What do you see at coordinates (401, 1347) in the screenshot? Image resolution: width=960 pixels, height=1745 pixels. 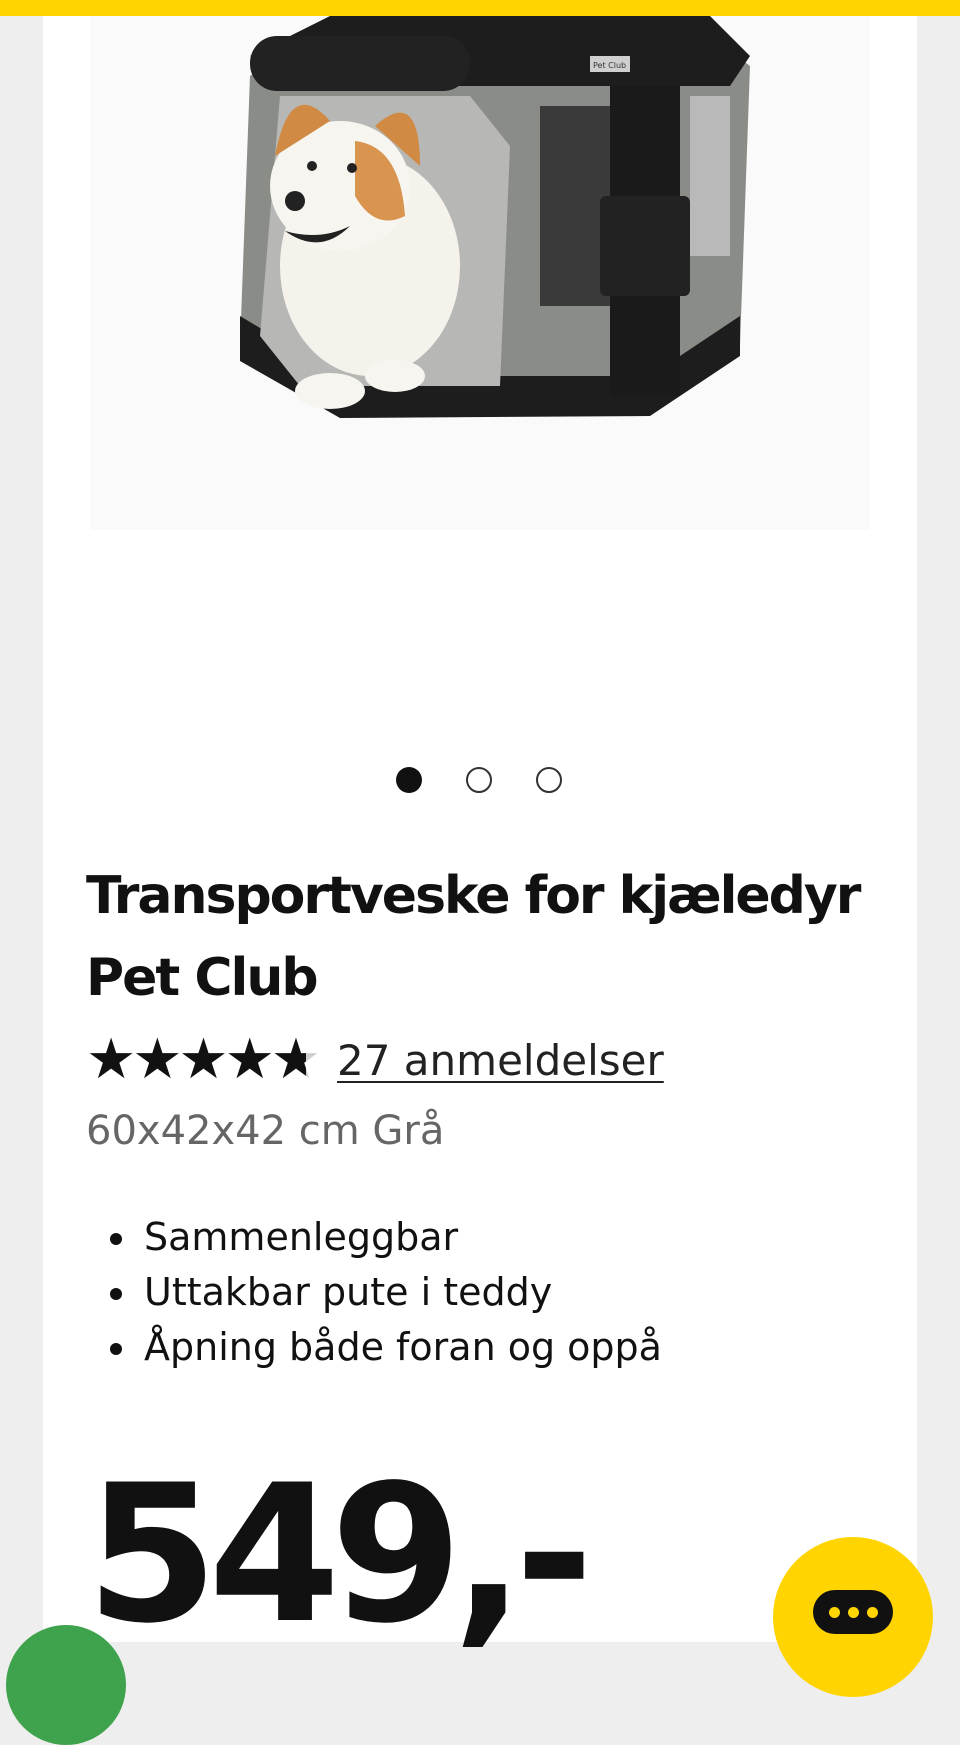 I see `feature-item: Åpning både foran og oppå` at bounding box center [401, 1347].